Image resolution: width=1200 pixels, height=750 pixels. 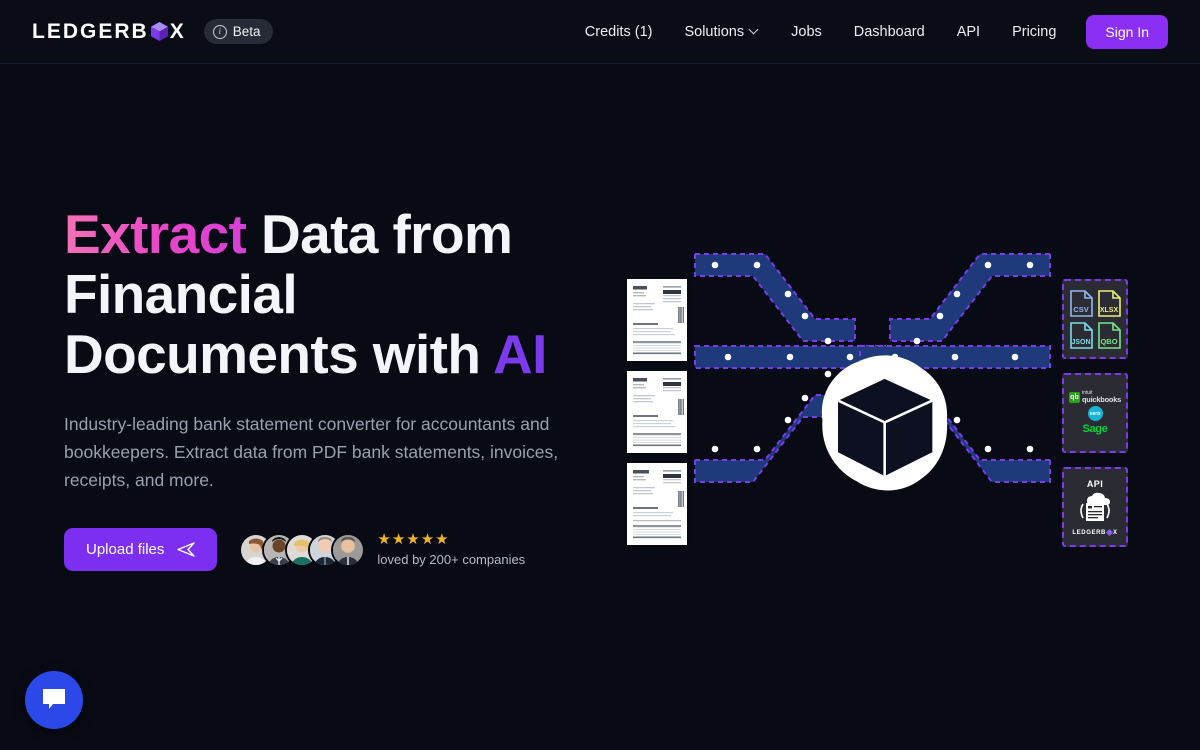 I want to click on beta-label: Beta, so click(x=246, y=31).